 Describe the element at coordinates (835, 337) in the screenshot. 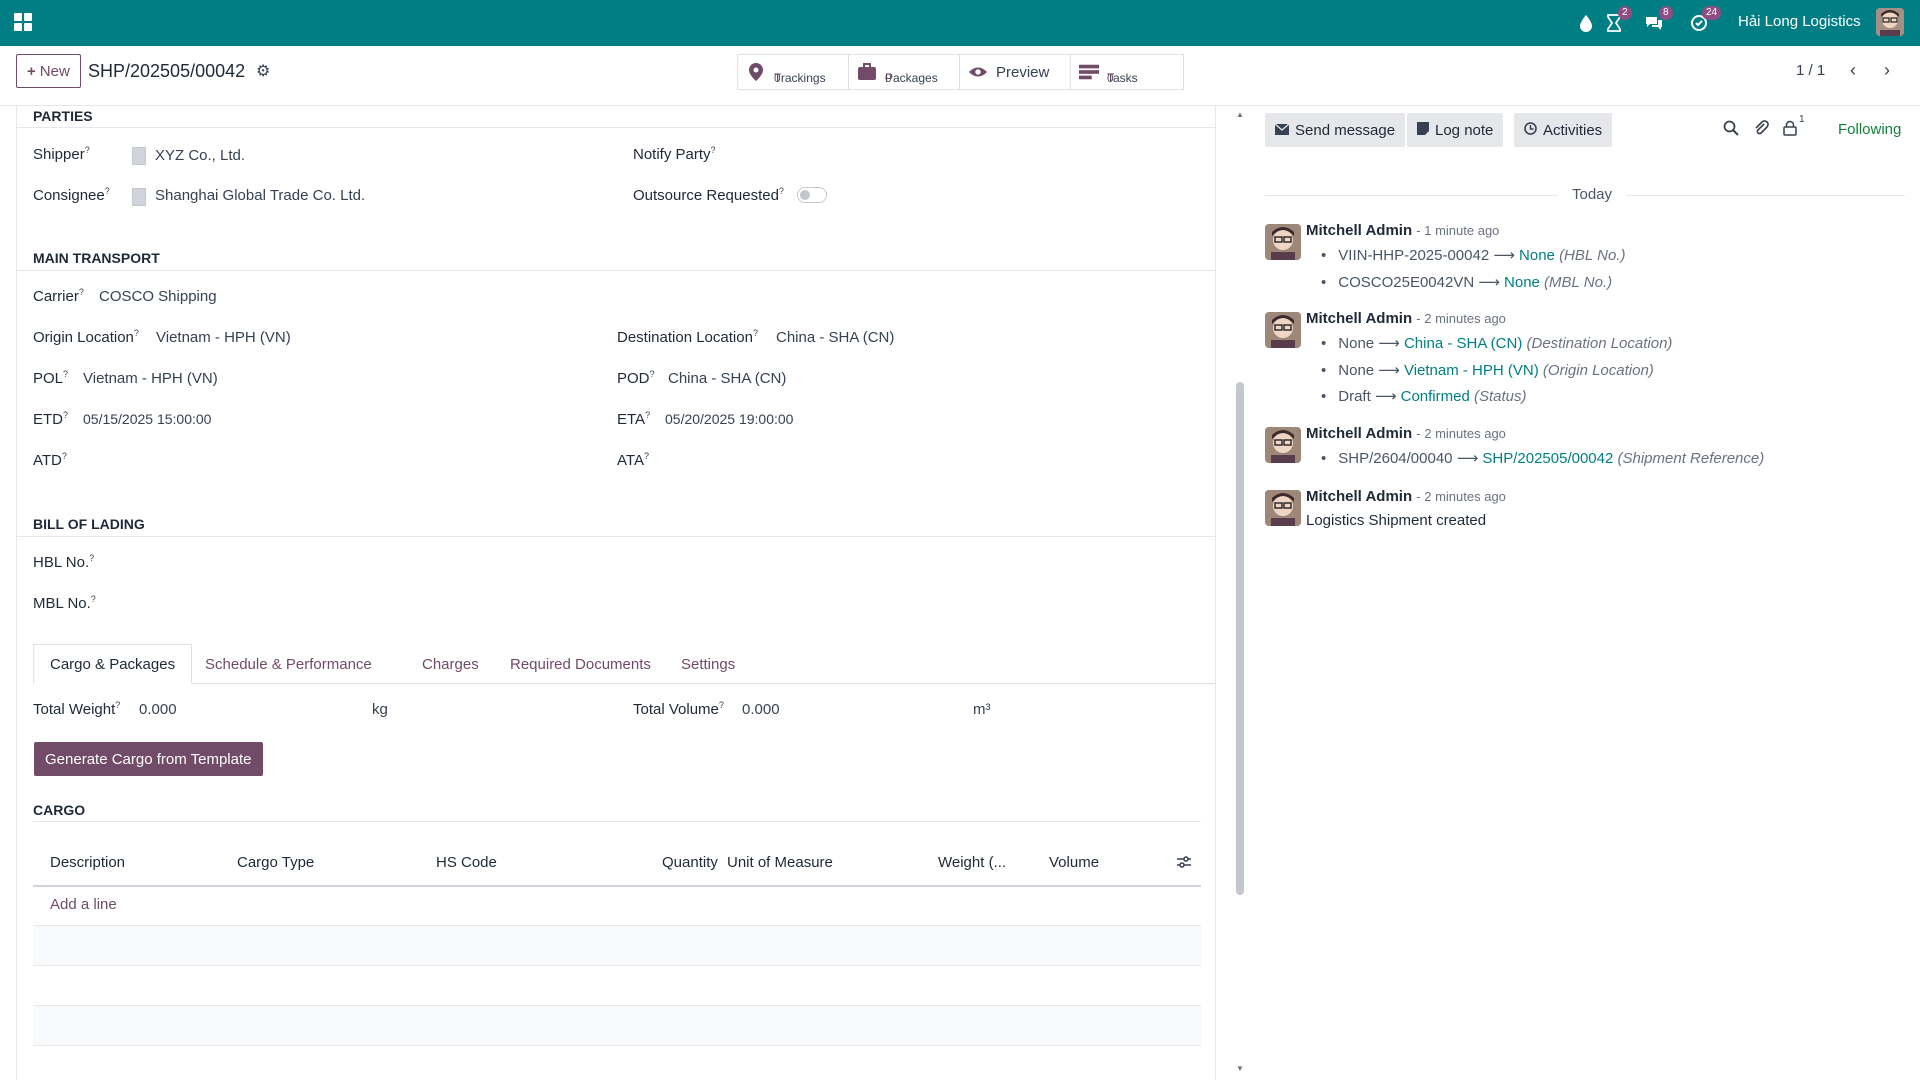

I see `destination-field: China - SHA (CN)` at that location.